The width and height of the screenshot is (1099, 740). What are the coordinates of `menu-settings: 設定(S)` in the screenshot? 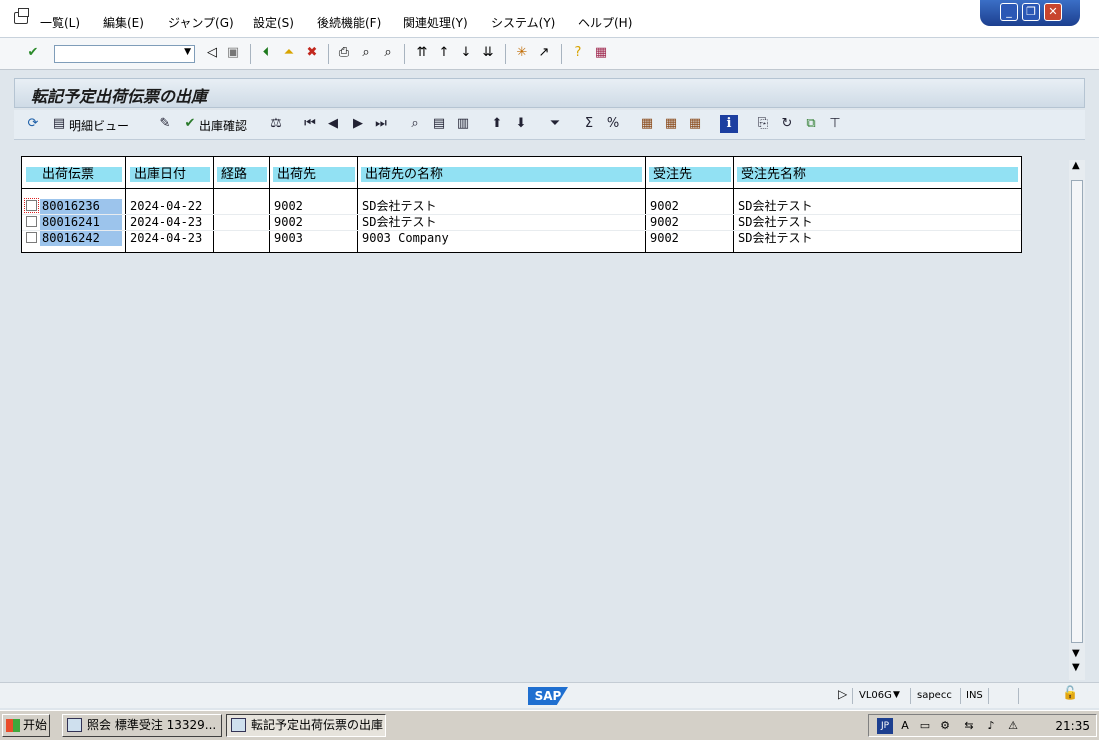 It's located at (273, 22).